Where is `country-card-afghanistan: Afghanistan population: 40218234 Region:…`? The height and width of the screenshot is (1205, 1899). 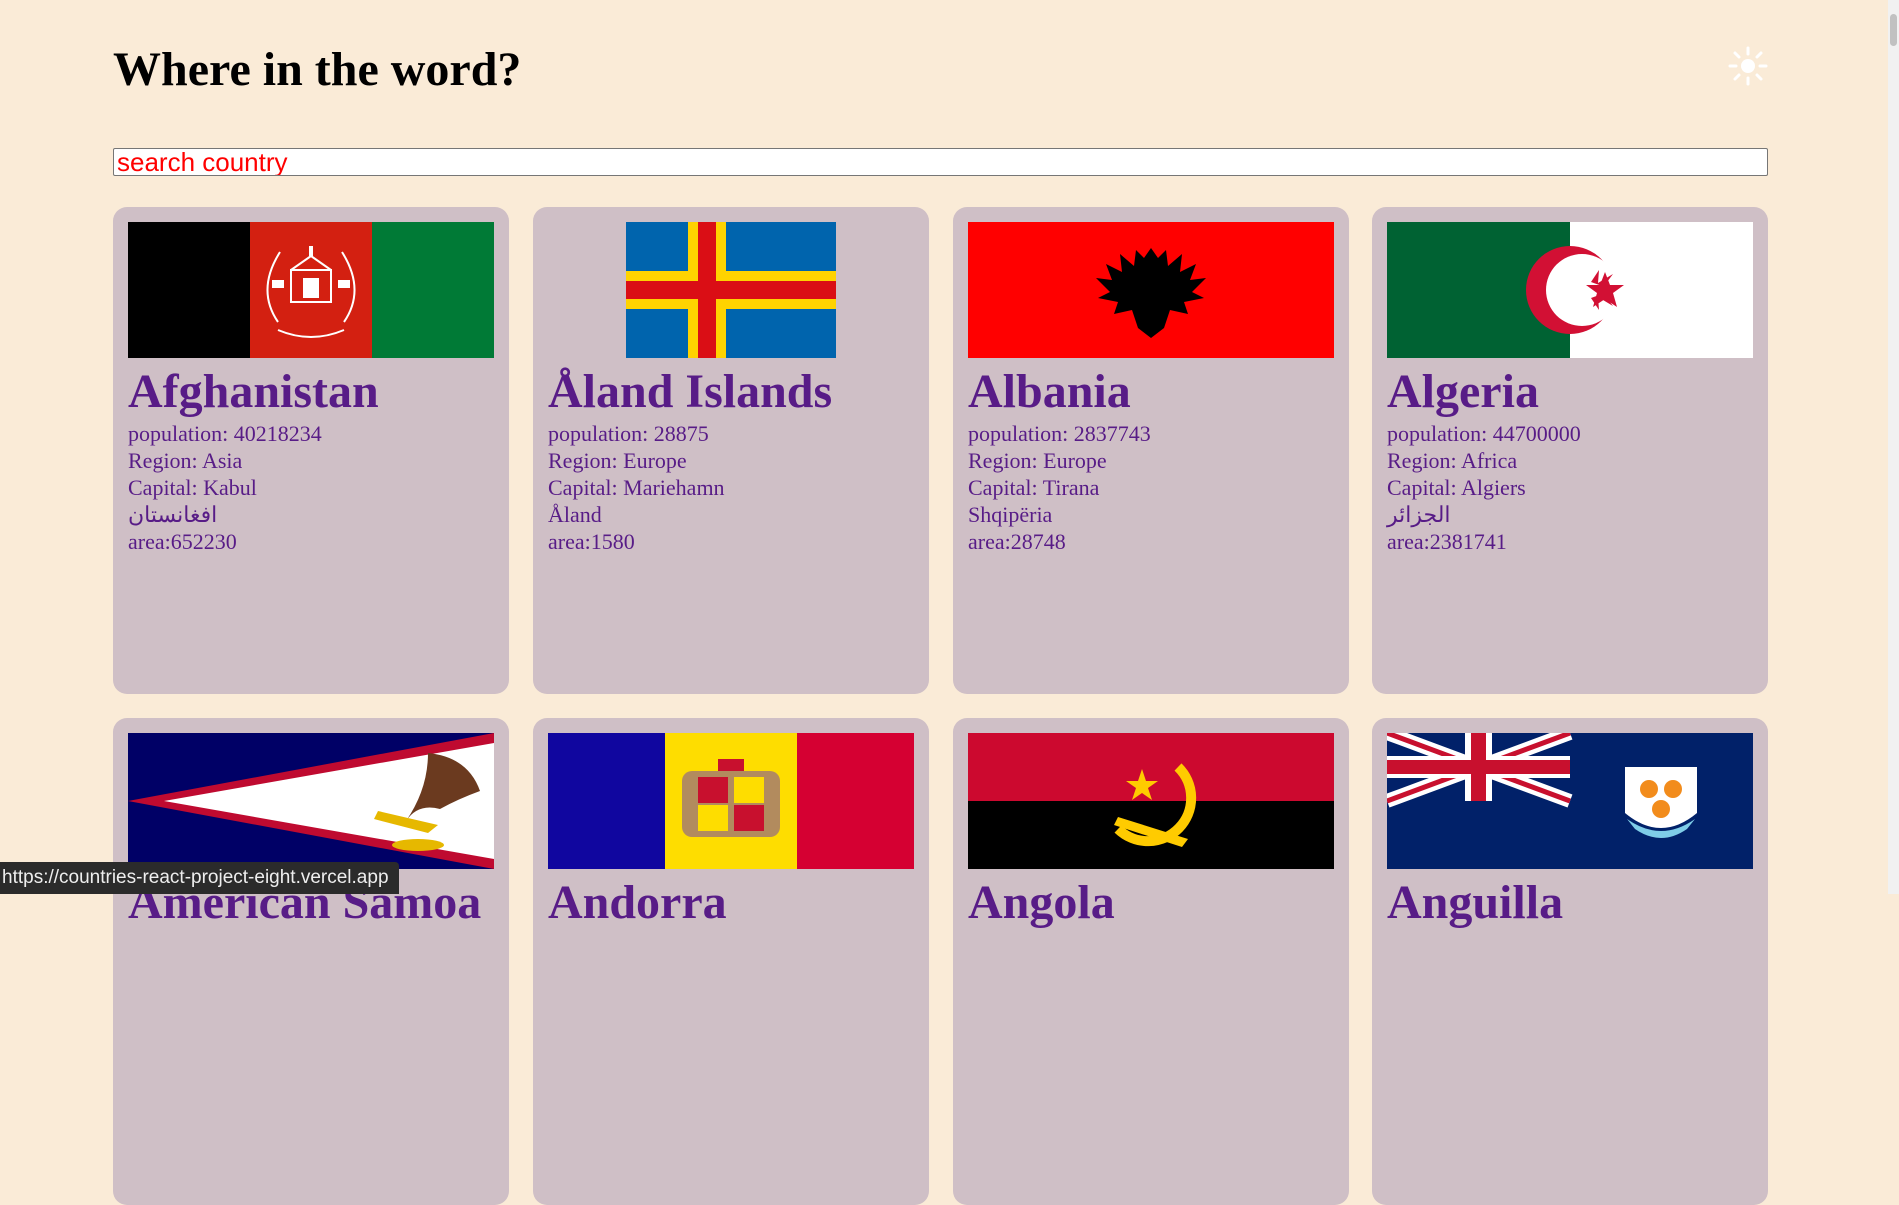 country-card-afghanistan: Afghanistan population: 40218234 Region:… is located at coordinates (311, 450).